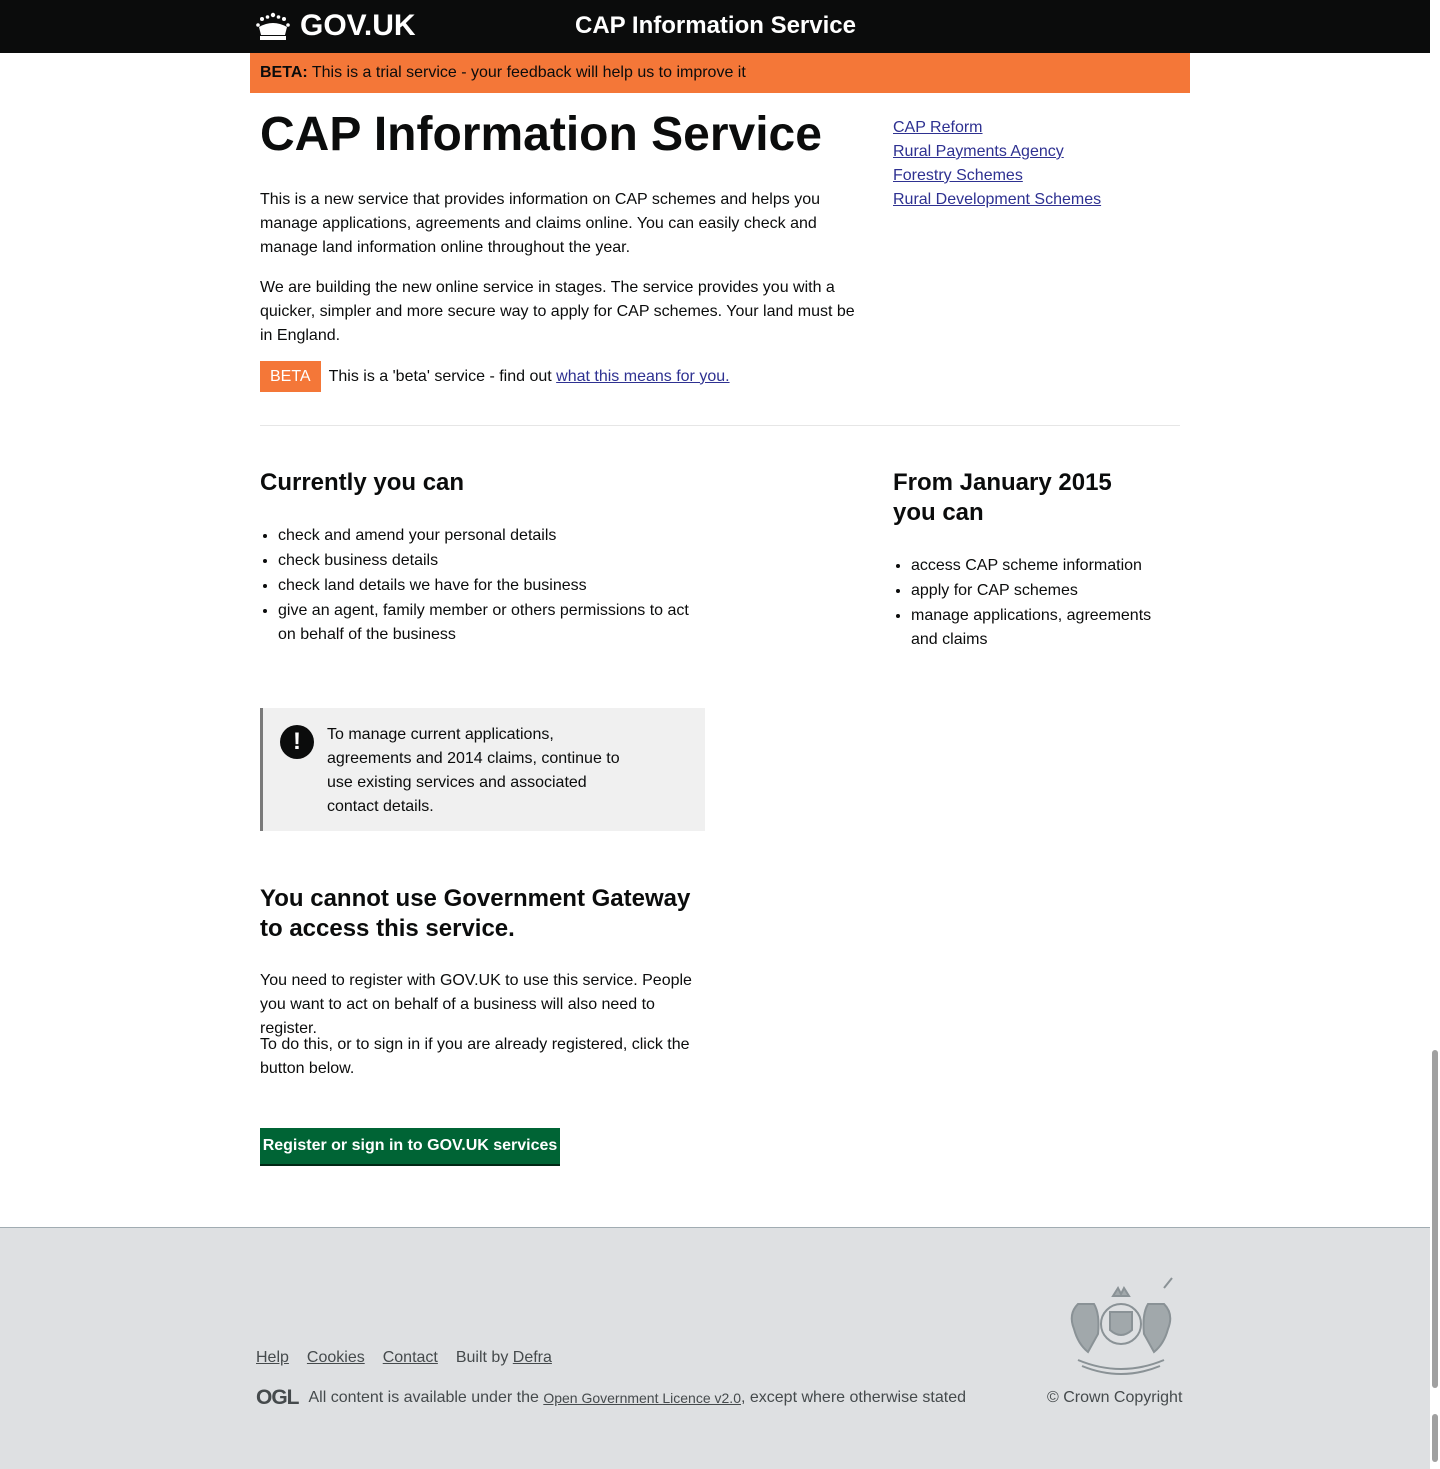 Image resolution: width=1440 pixels, height=1469 pixels. Describe the element at coordinates (290, 376) in the screenshot. I see `beta-tag: BETA` at that location.